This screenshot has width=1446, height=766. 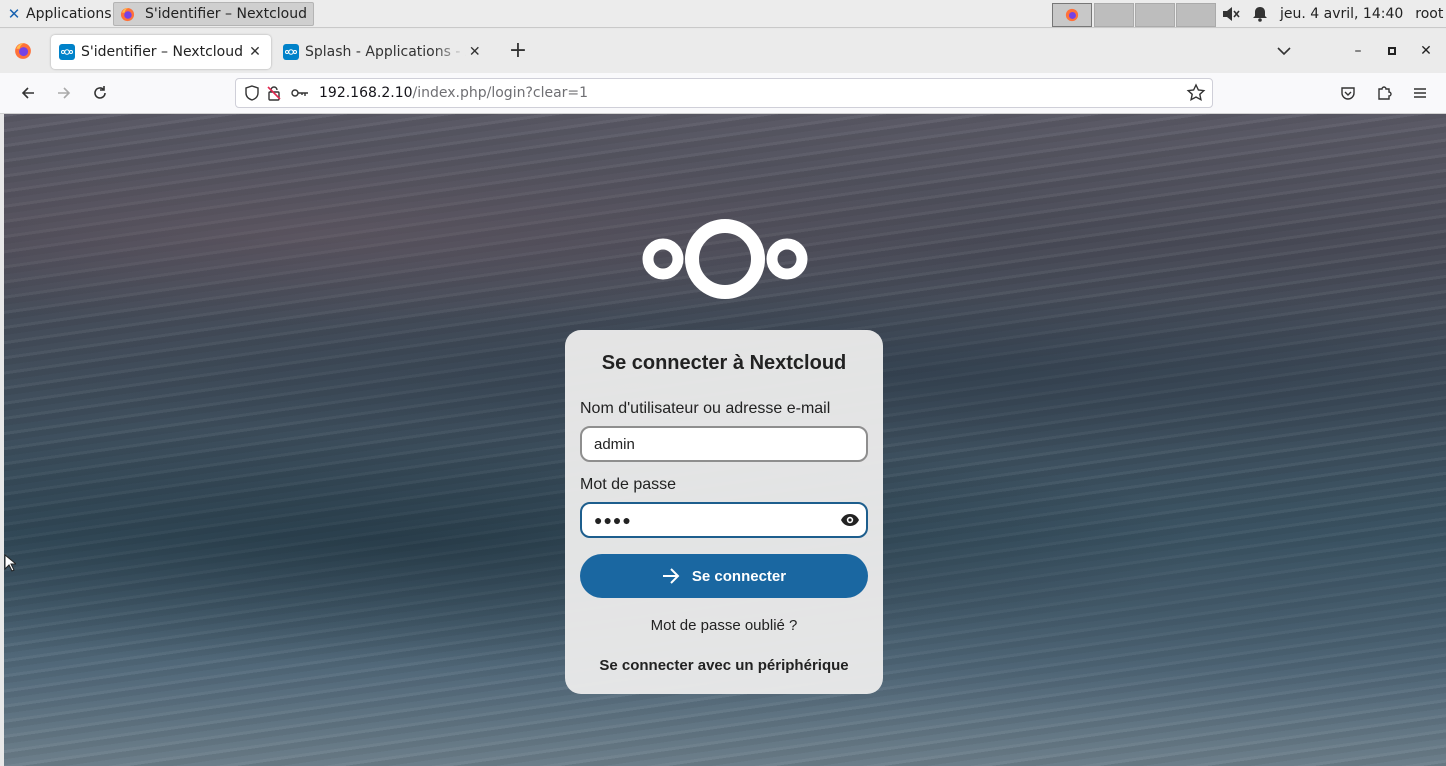 What do you see at coordinates (613, 520) in the screenshot?
I see `password-value: ●●●●` at bounding box center [613, 520].